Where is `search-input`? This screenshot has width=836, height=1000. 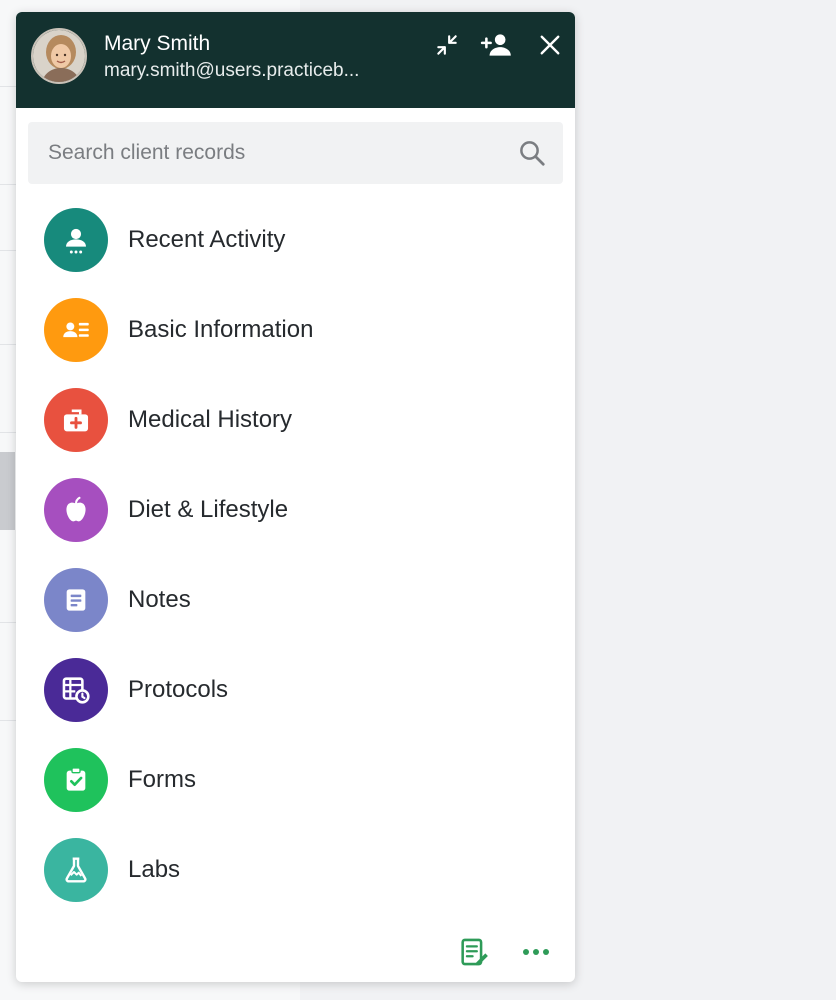
search-input is located at coordinates (273, 153).